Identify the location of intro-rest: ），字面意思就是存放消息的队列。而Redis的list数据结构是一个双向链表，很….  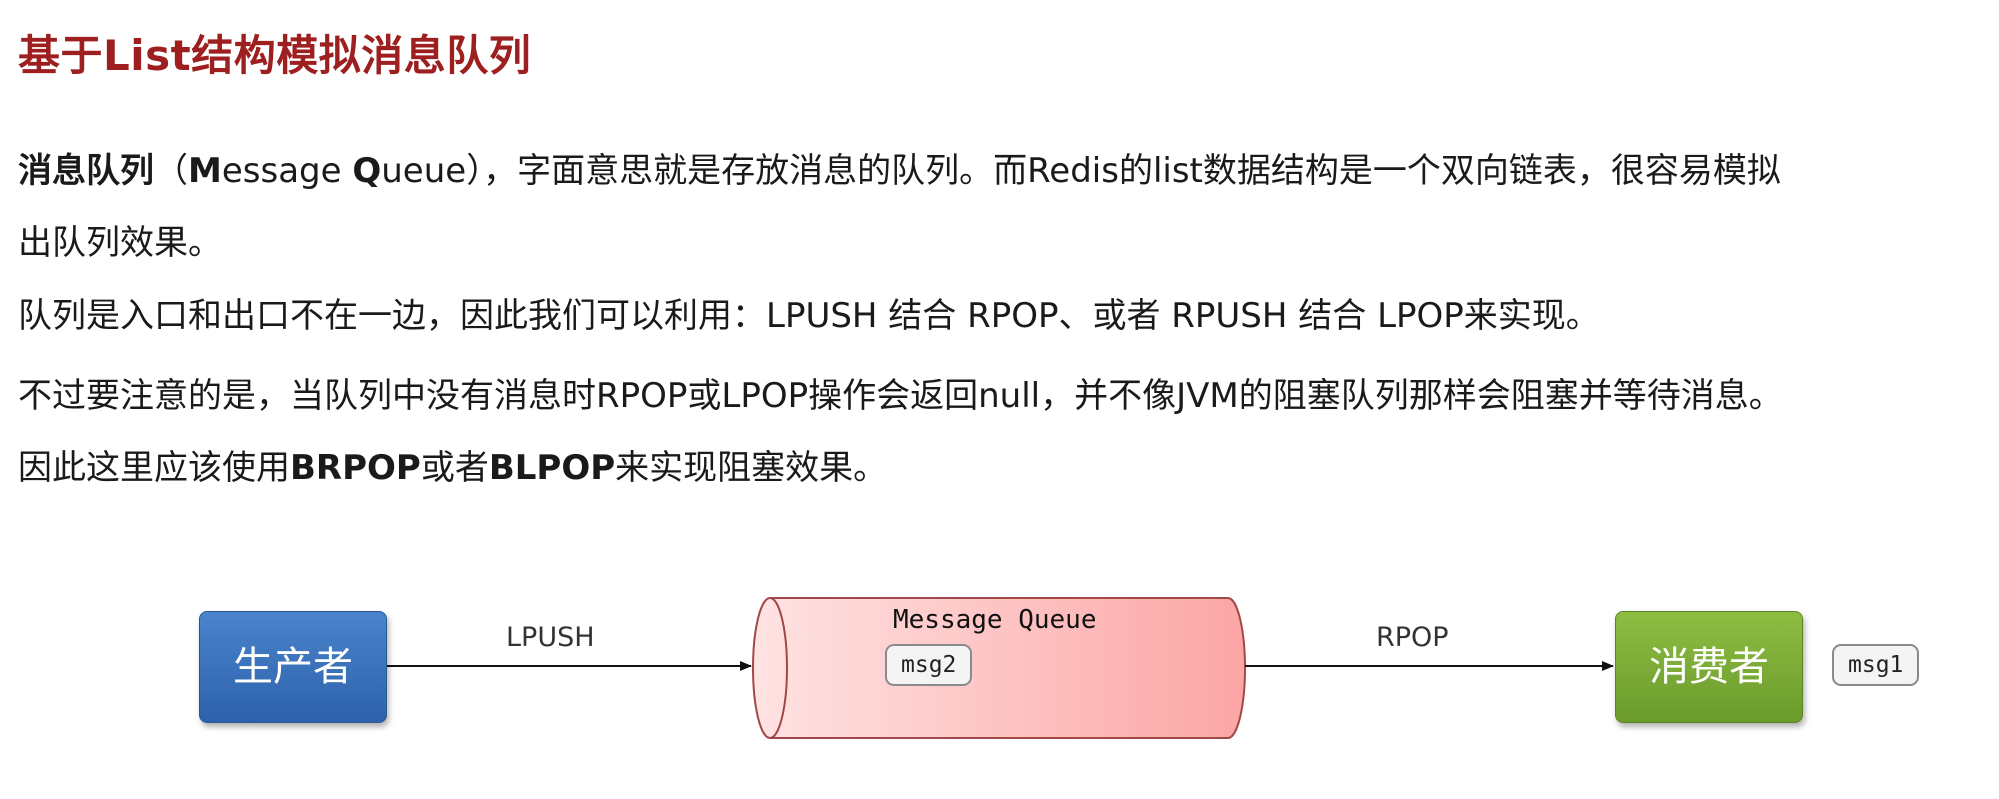
(1123, 171).